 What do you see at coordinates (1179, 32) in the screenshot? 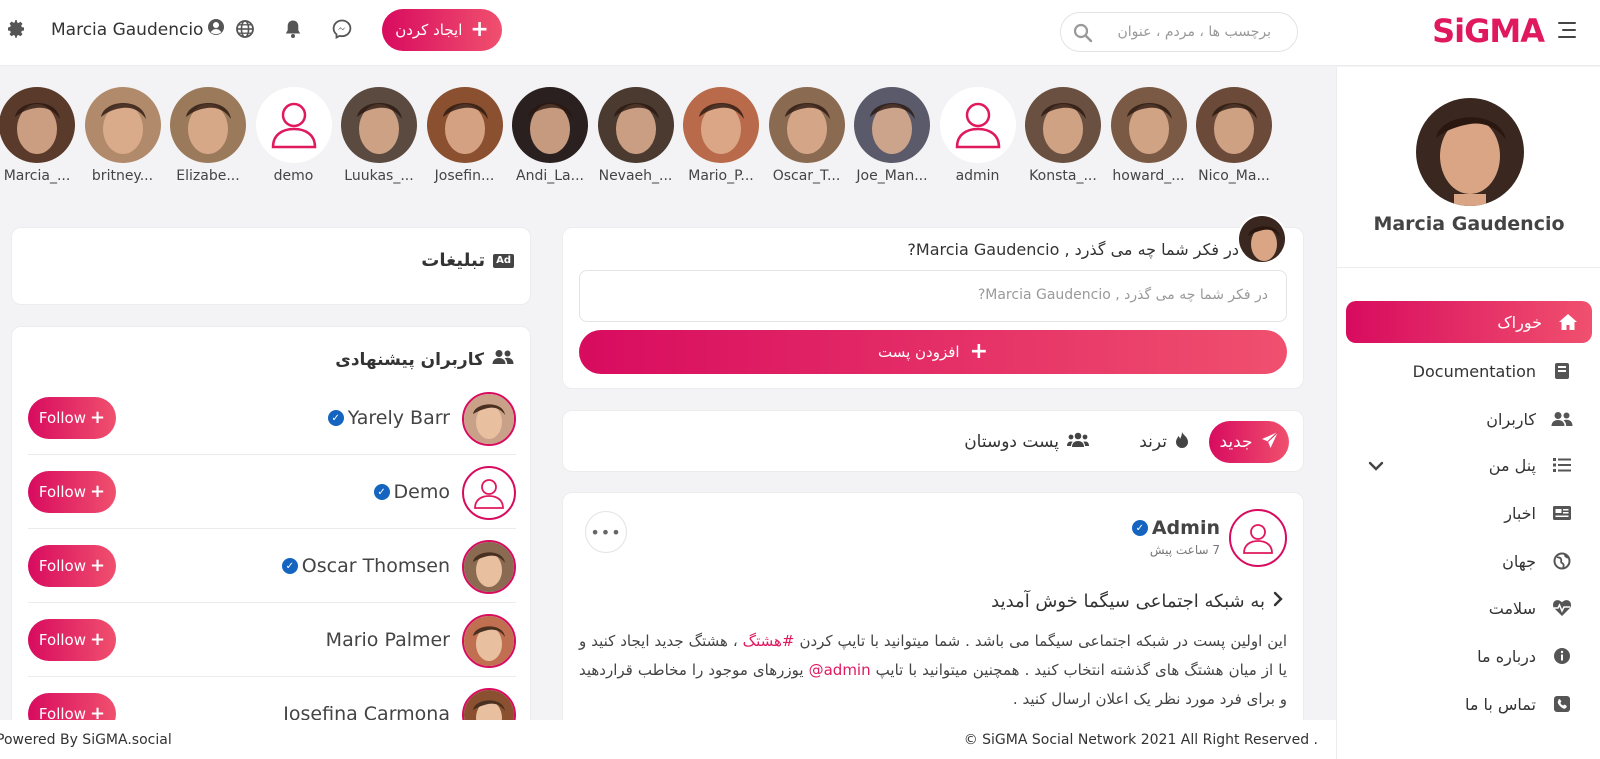
I see `search-box: برچسب ها ، مردم ، عنوان` at bounding box center [1179, 32].